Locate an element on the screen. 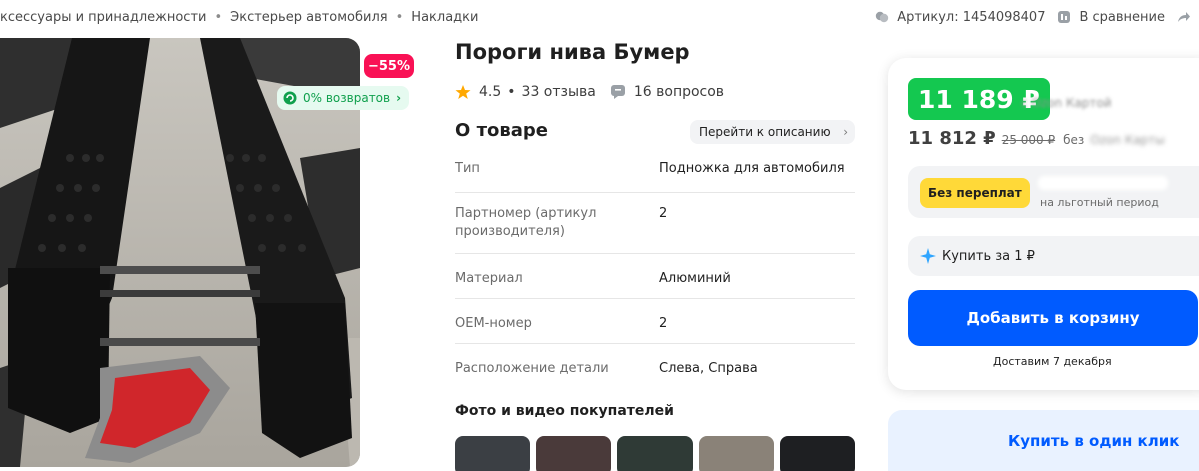 This screenshot has height=471, width=1199. go-to-description-button: Перейти к описанию › is located at coordinates (772, 132).